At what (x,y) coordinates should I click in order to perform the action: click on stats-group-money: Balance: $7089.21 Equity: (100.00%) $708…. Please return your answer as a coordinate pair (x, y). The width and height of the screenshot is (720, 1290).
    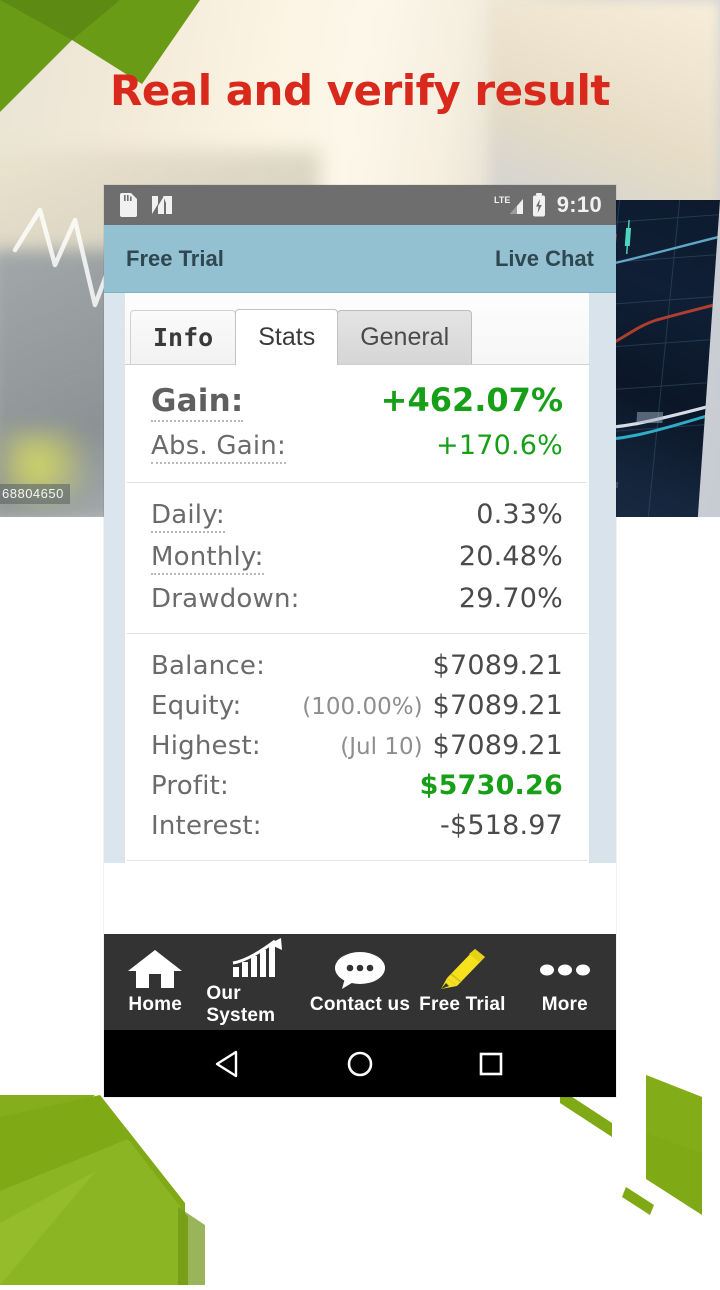
    Looking at the image, I should click on (357, 747).